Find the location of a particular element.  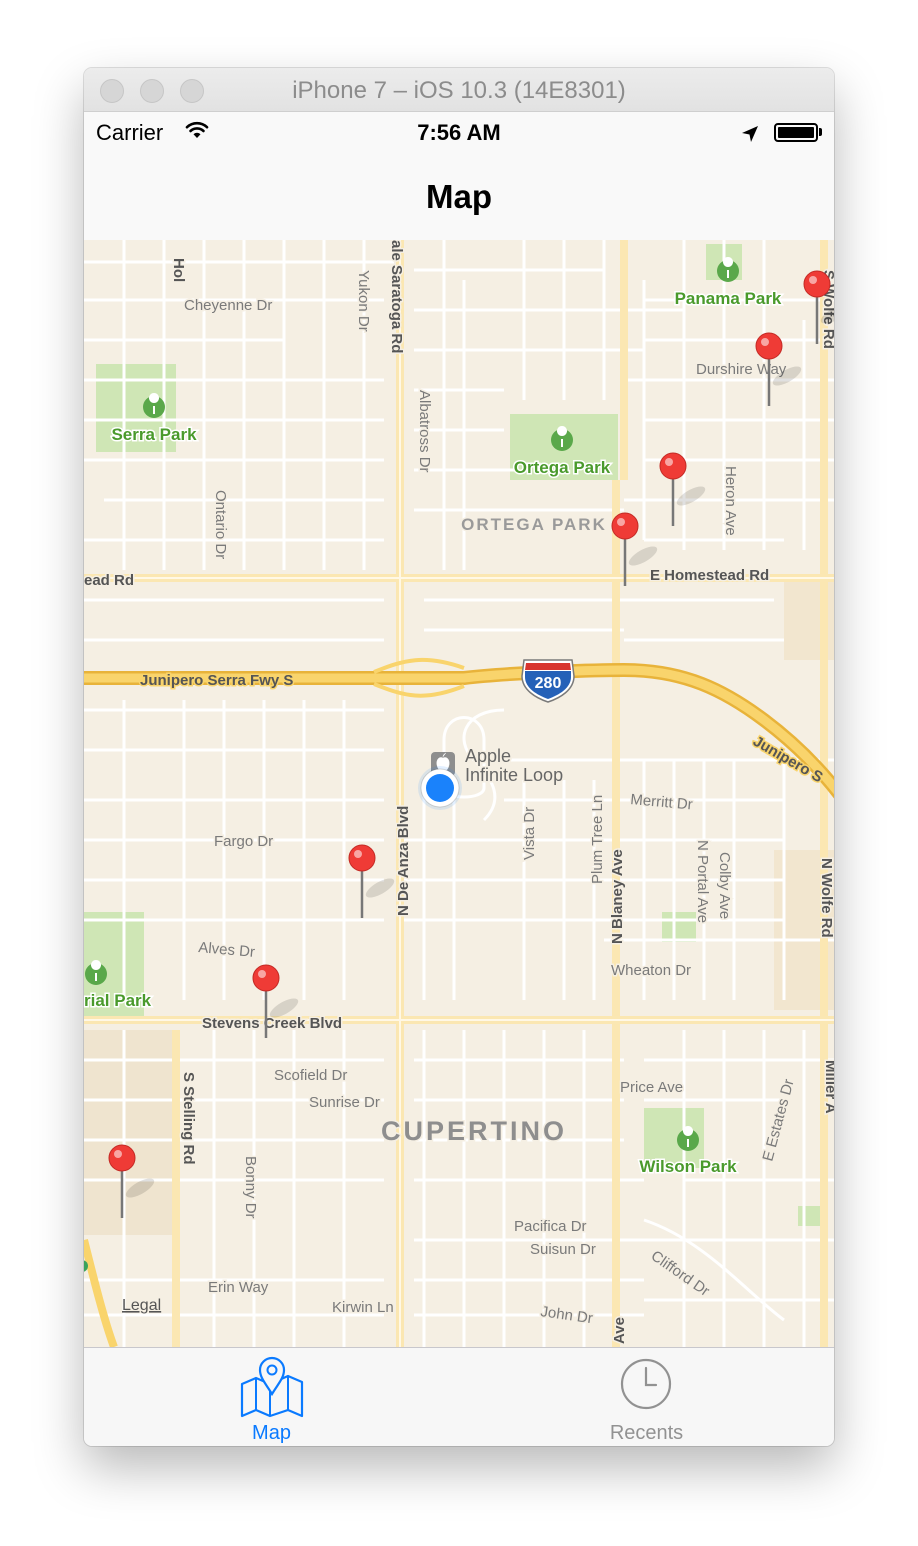

street-label: Hol is located at coordinates (178, 270).